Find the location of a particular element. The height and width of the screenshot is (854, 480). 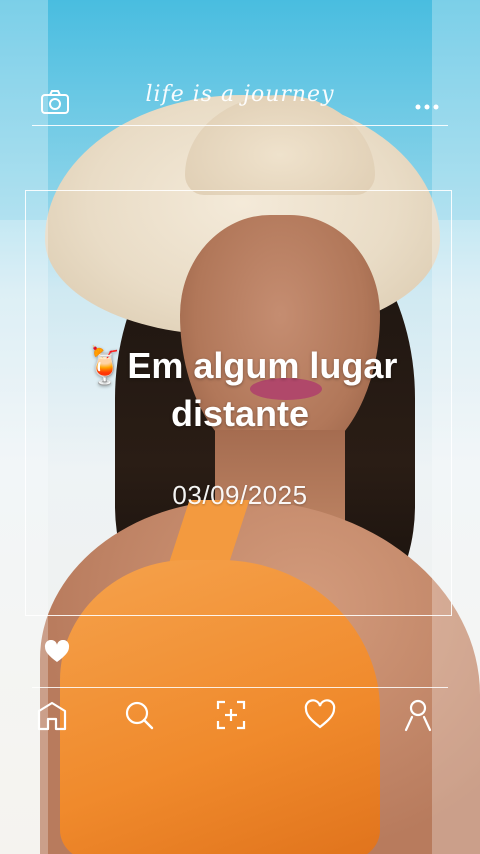

post-caption: 🍹Em algum lugar distante is located at coordinates (240, 390).